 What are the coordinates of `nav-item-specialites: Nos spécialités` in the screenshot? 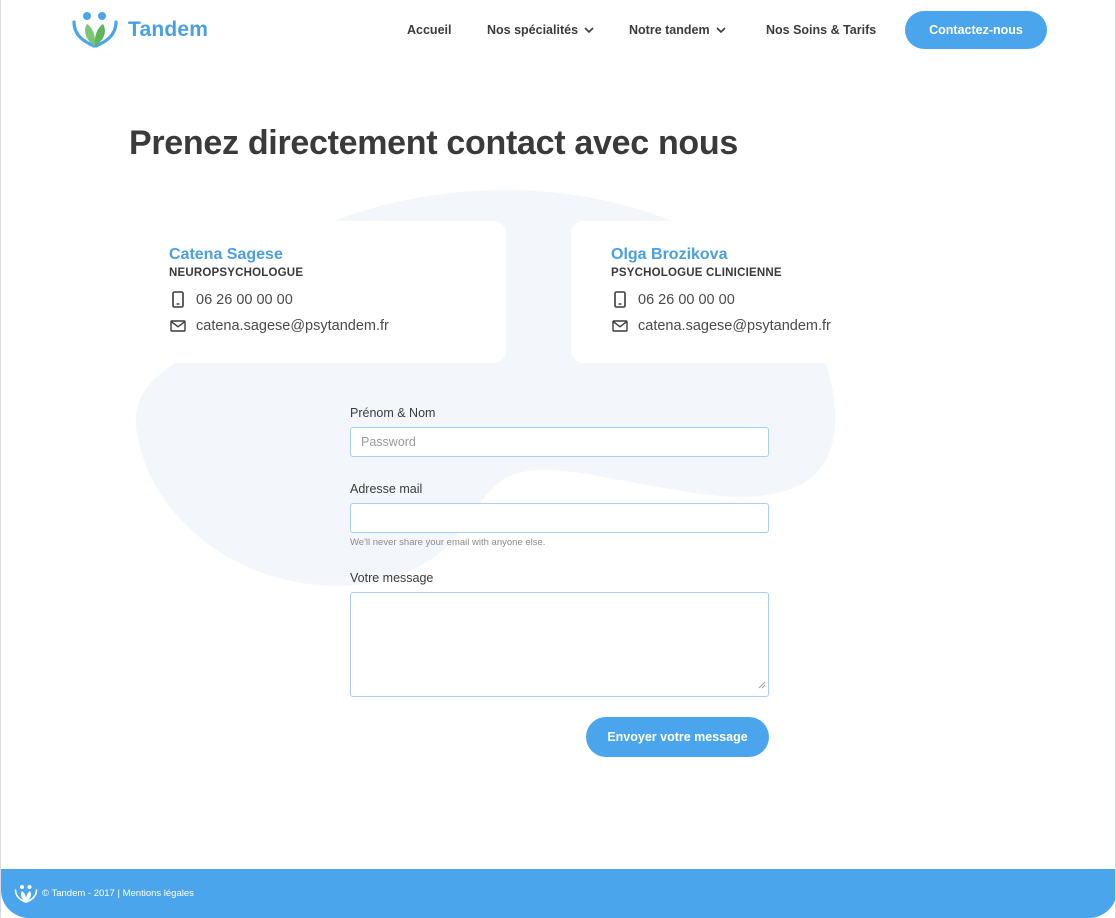 It's located at (540, 30).